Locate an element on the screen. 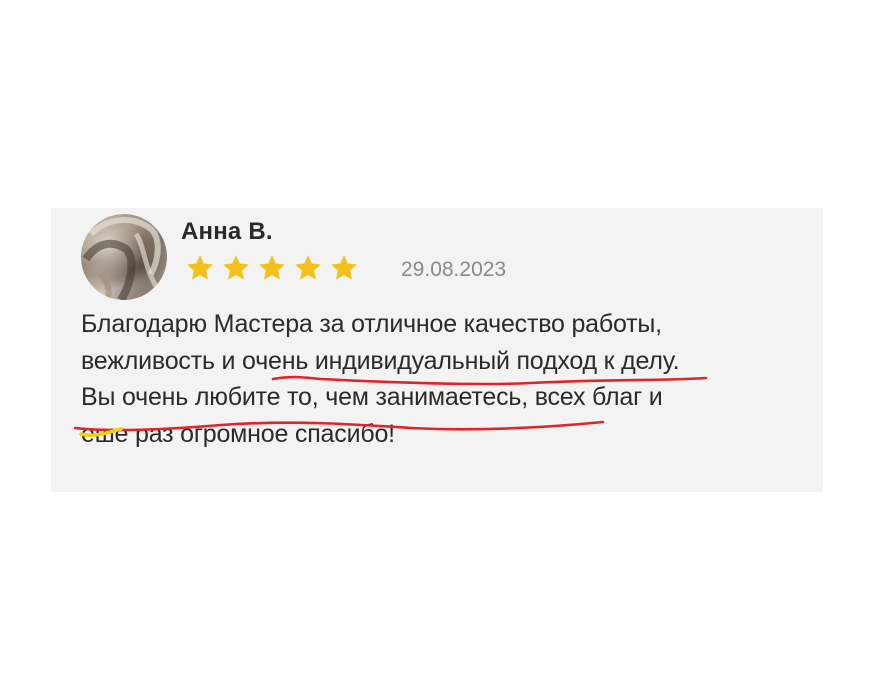  avatar is located at coordinates (124, 257).